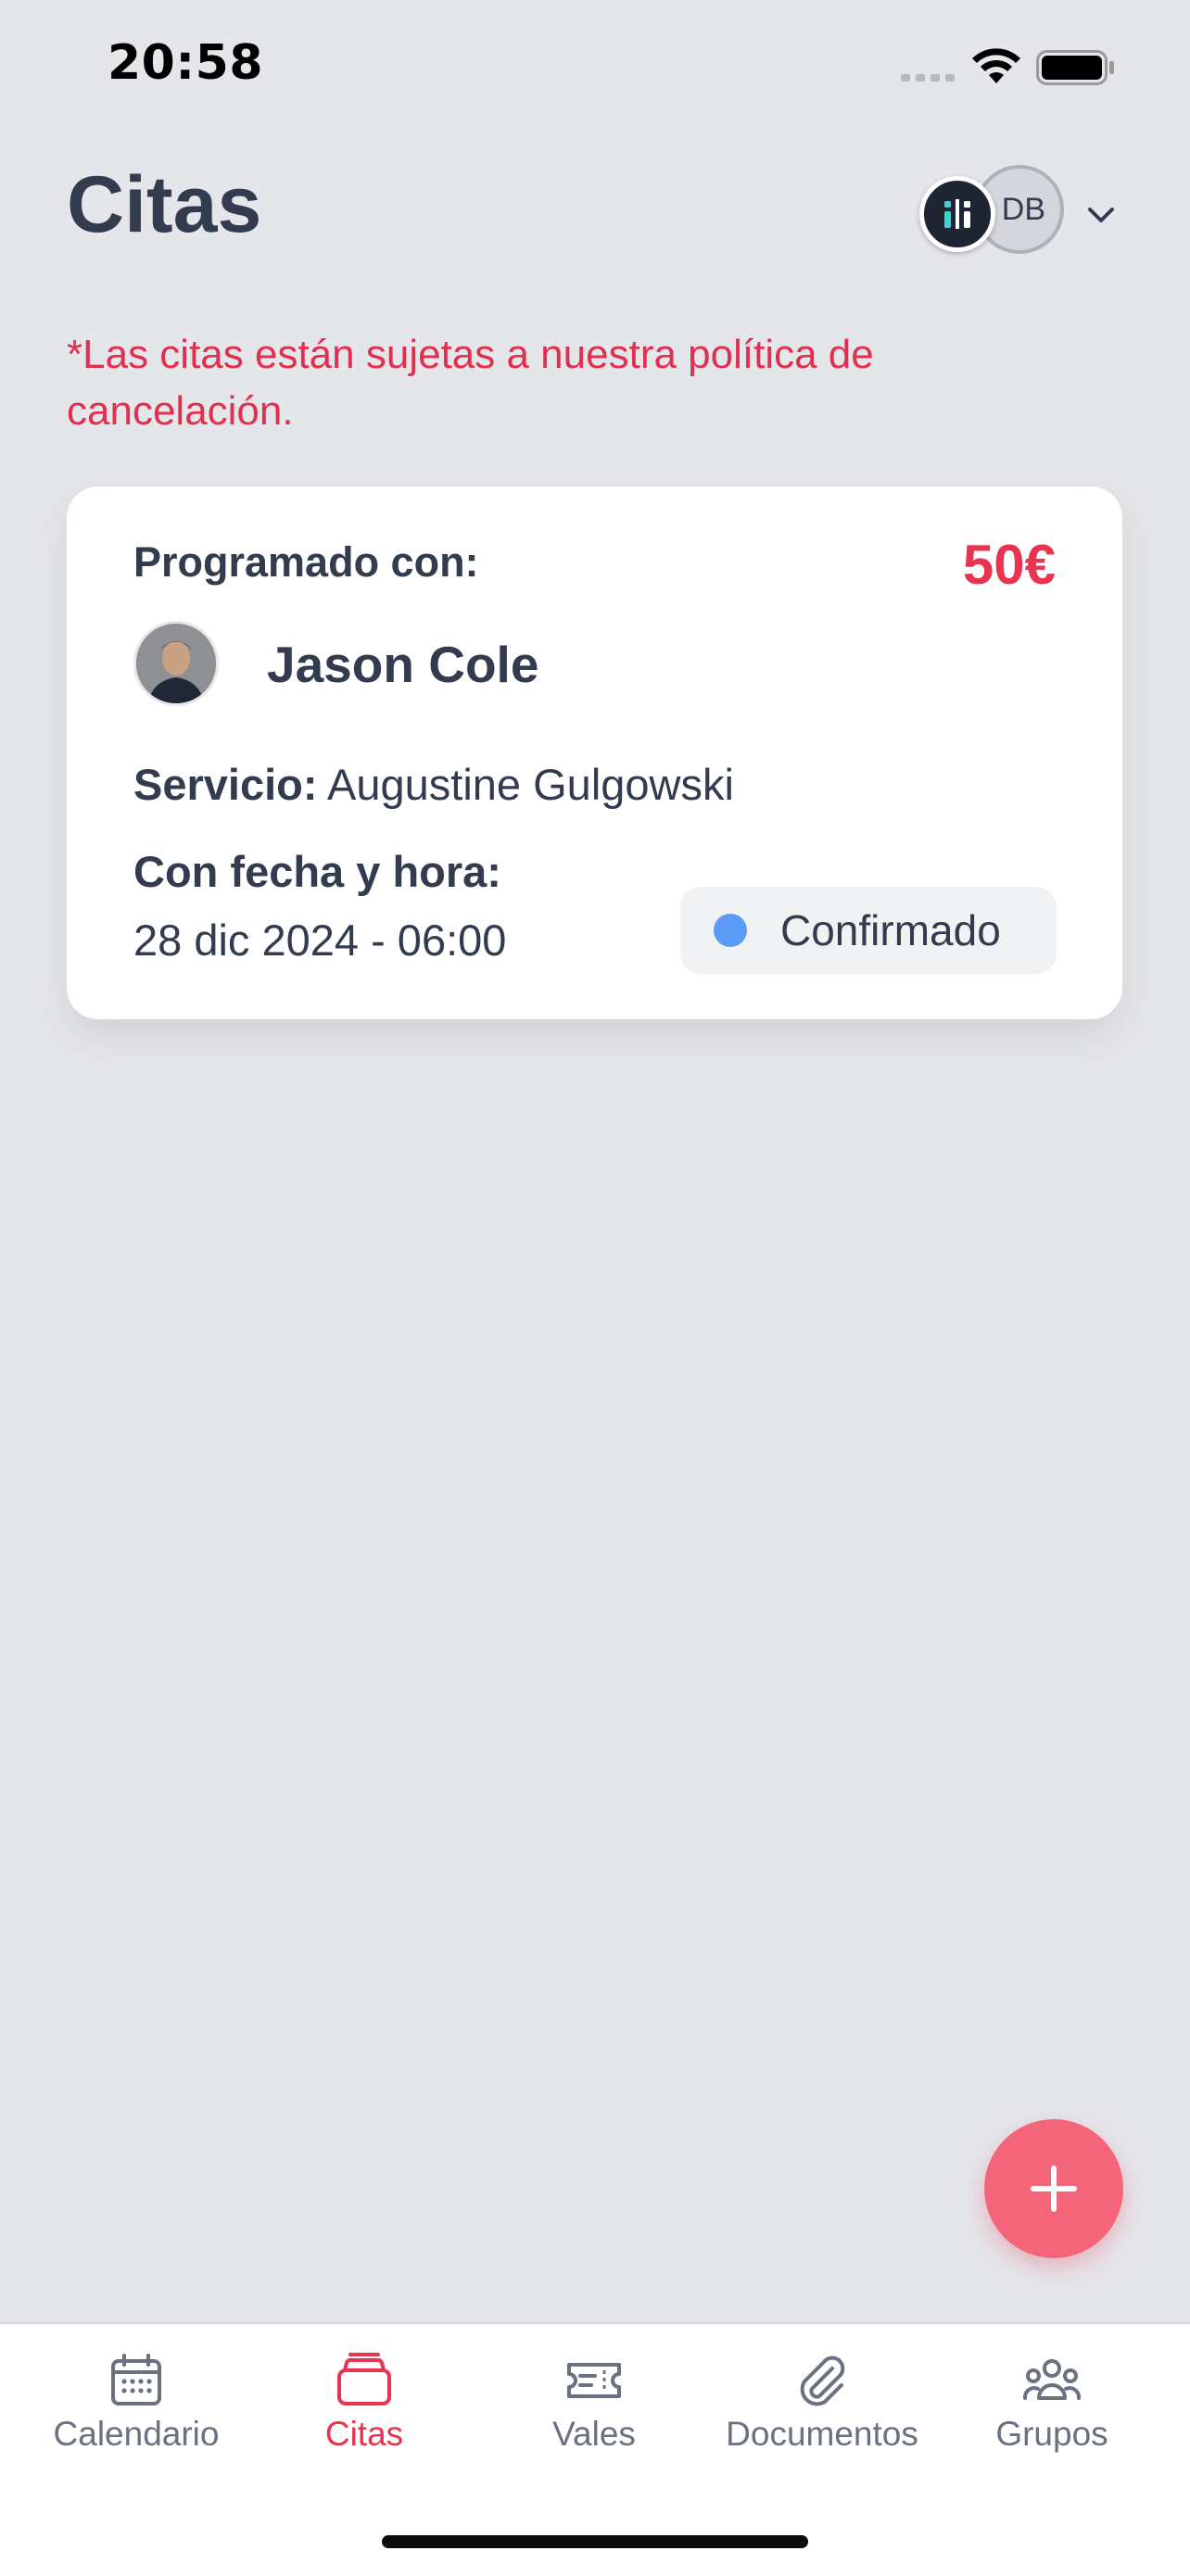  What do you see at coordinates (595, 69) in the screenshot?
I see `status-bar: 20:58` at bounding box center [595, 69].